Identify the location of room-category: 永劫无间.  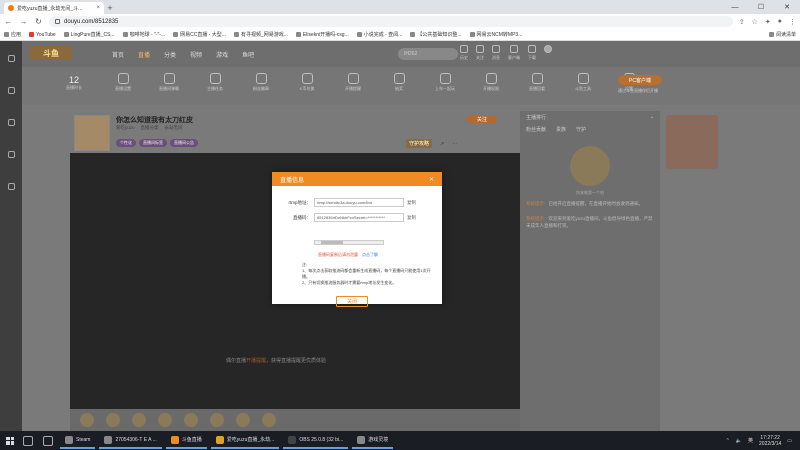
(174, 128).